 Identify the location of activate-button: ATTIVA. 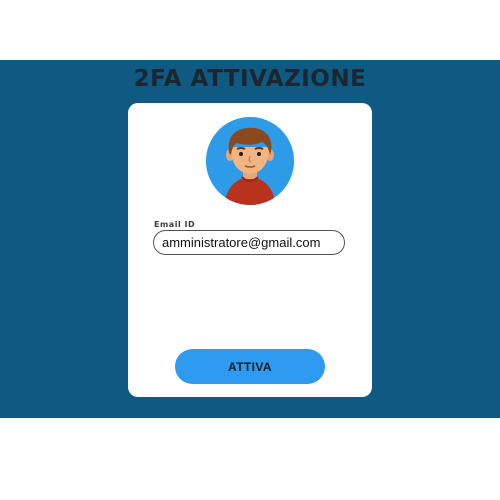
(250, 366).